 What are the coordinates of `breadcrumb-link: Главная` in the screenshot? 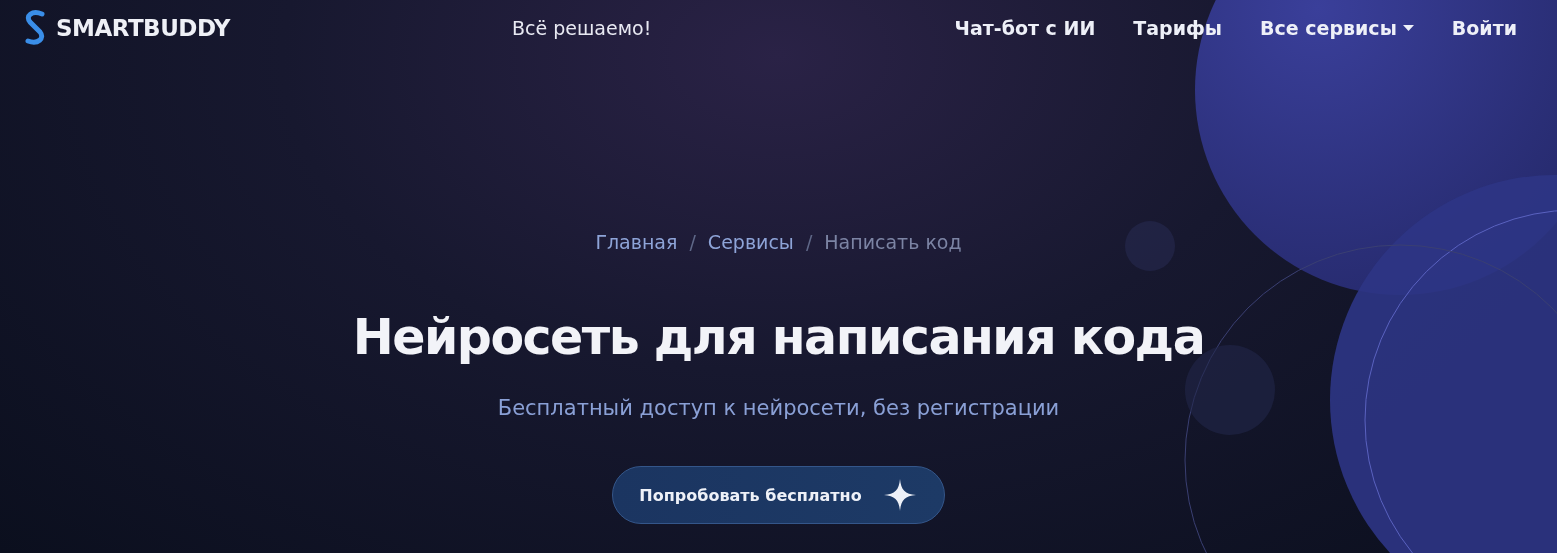 It's located at (636, 242).